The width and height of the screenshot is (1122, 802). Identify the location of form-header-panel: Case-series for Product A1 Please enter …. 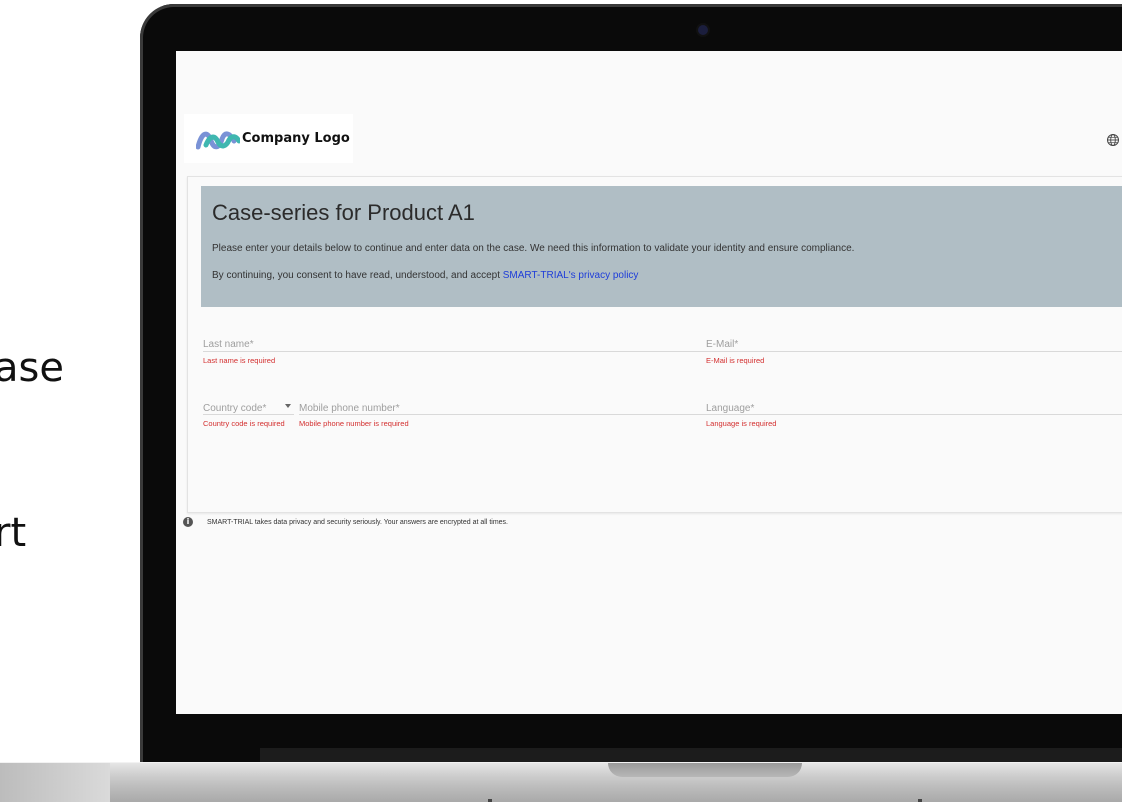
(661, 246).